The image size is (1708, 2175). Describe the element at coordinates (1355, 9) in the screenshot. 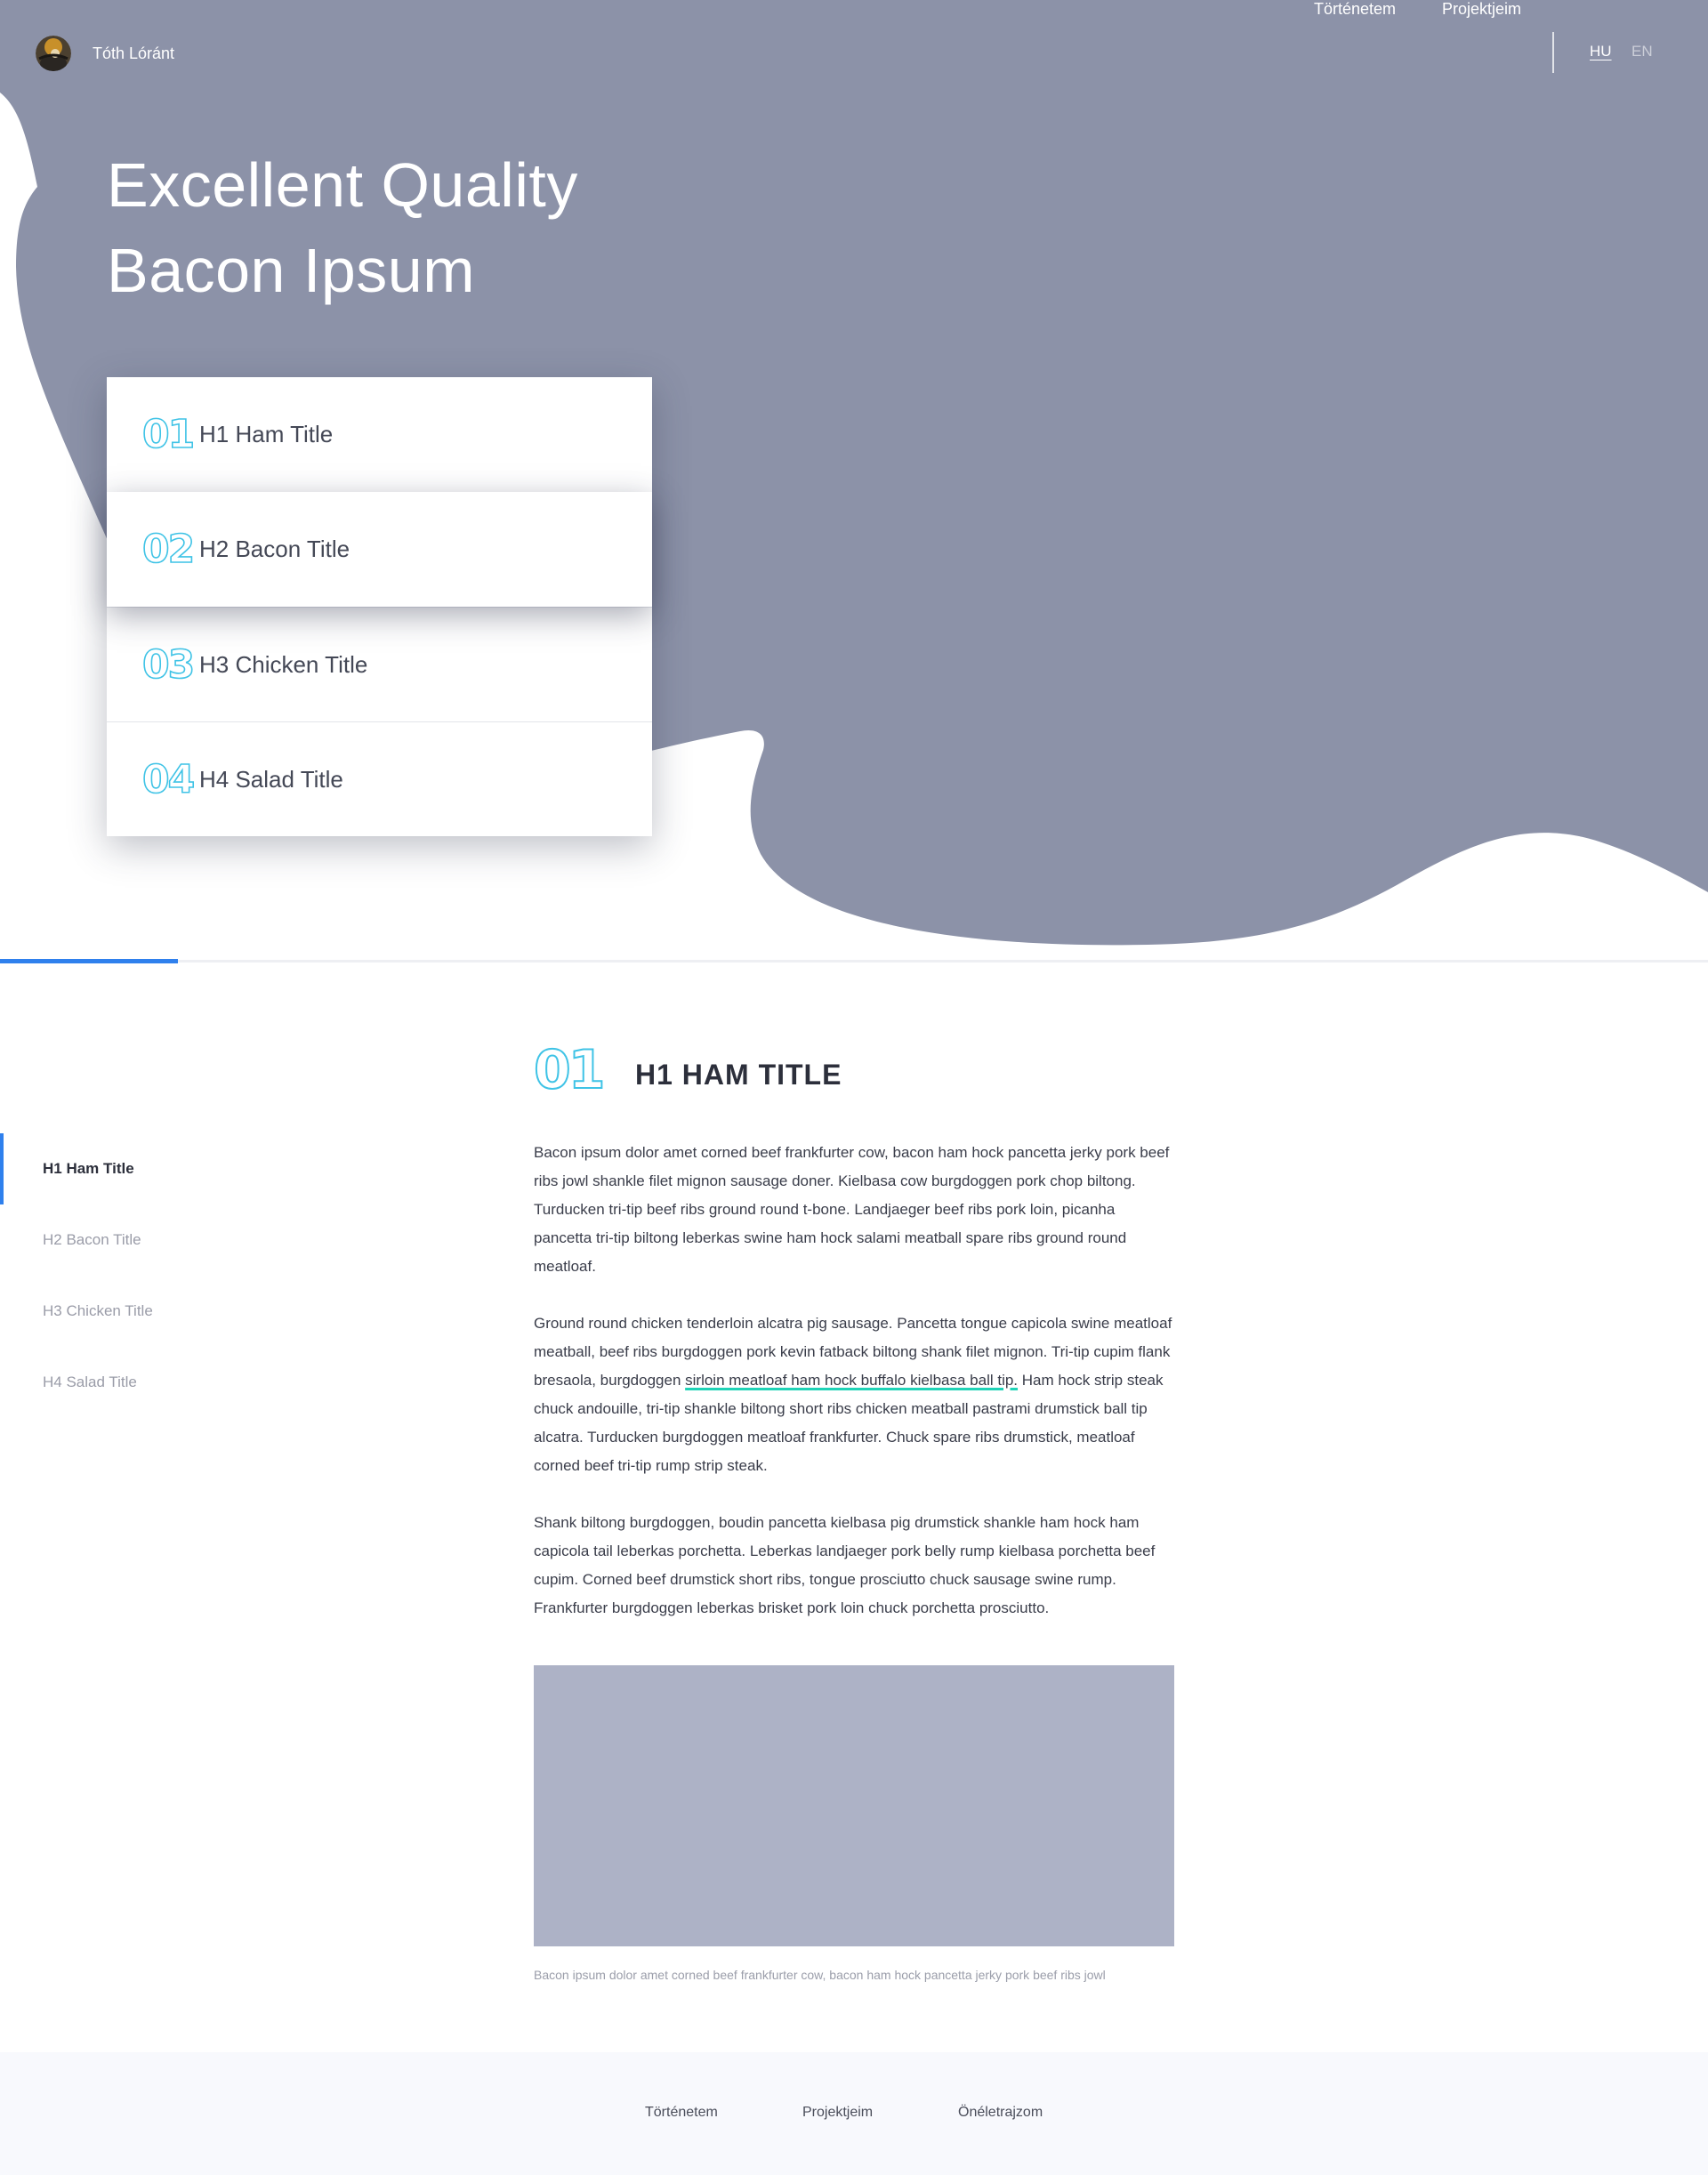

I see `nav-link-tortenetem: Történetem` at that location.